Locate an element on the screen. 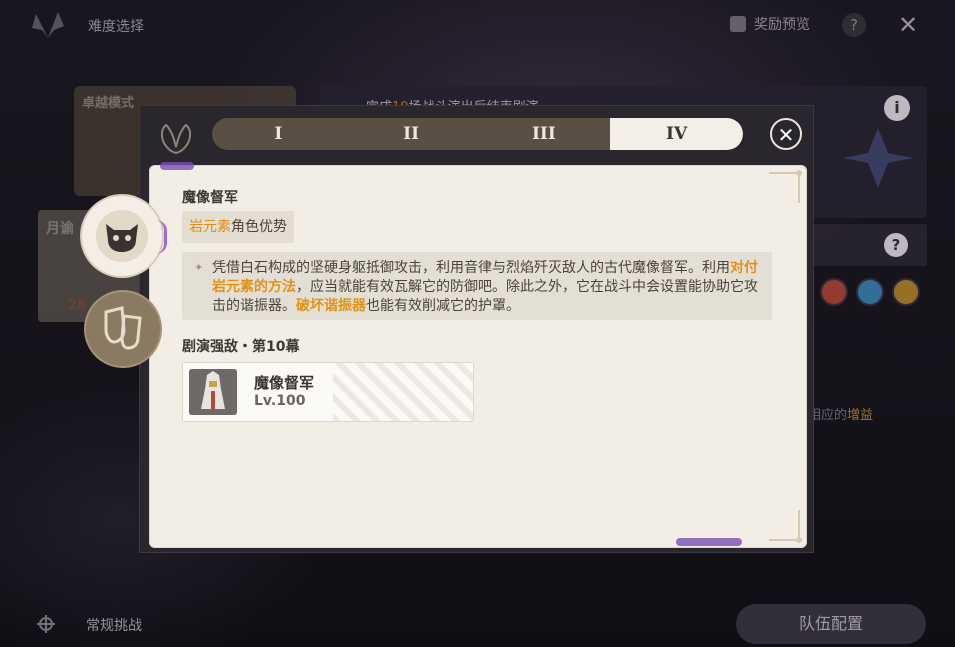  tab-act-3: III is located at coordinates (544, 134).